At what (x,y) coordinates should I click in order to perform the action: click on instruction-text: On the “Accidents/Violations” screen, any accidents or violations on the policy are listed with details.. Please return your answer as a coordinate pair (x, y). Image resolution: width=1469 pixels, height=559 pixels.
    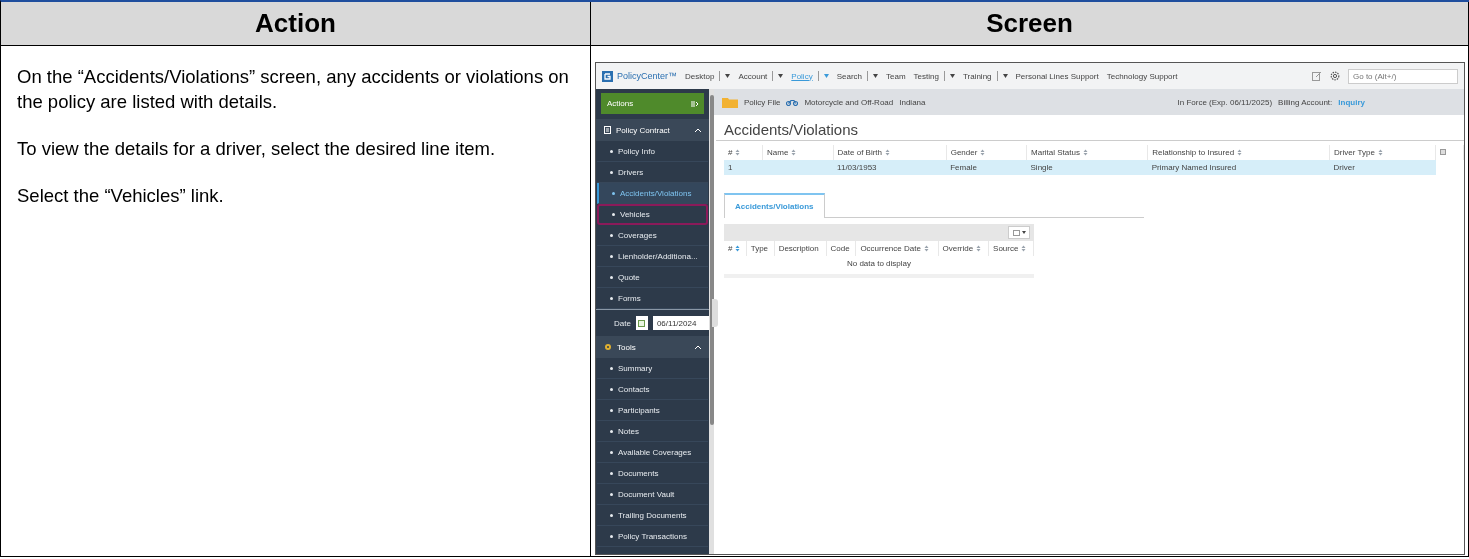
    Looking at the image, I should click on (293, 89).